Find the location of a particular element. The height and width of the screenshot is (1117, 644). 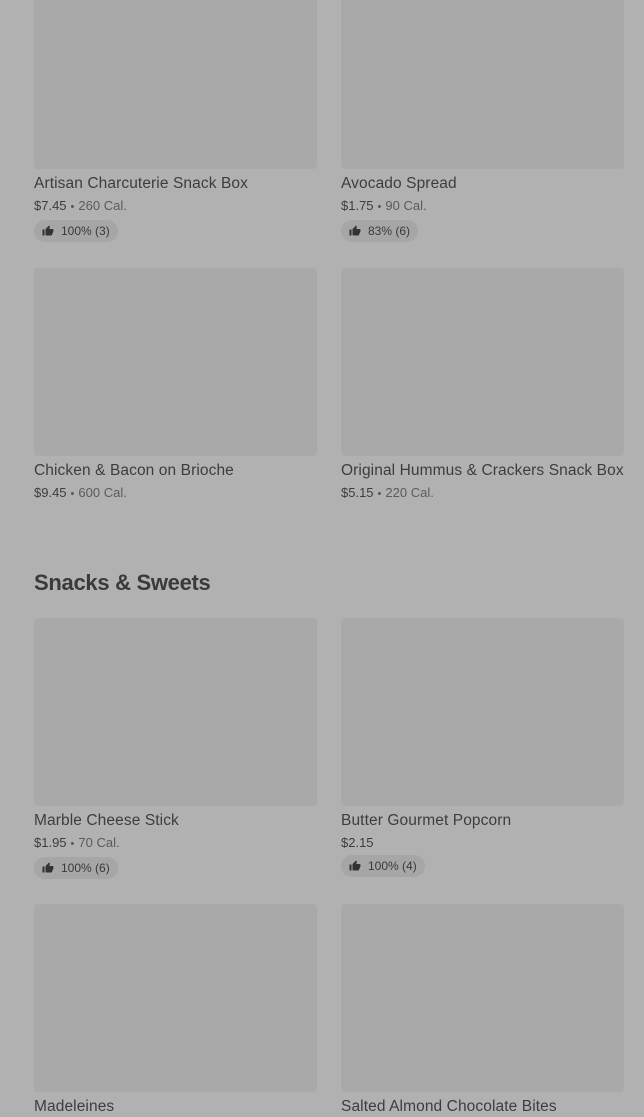

item-calories: 90 Cal. is located at coordinates (406, 205).